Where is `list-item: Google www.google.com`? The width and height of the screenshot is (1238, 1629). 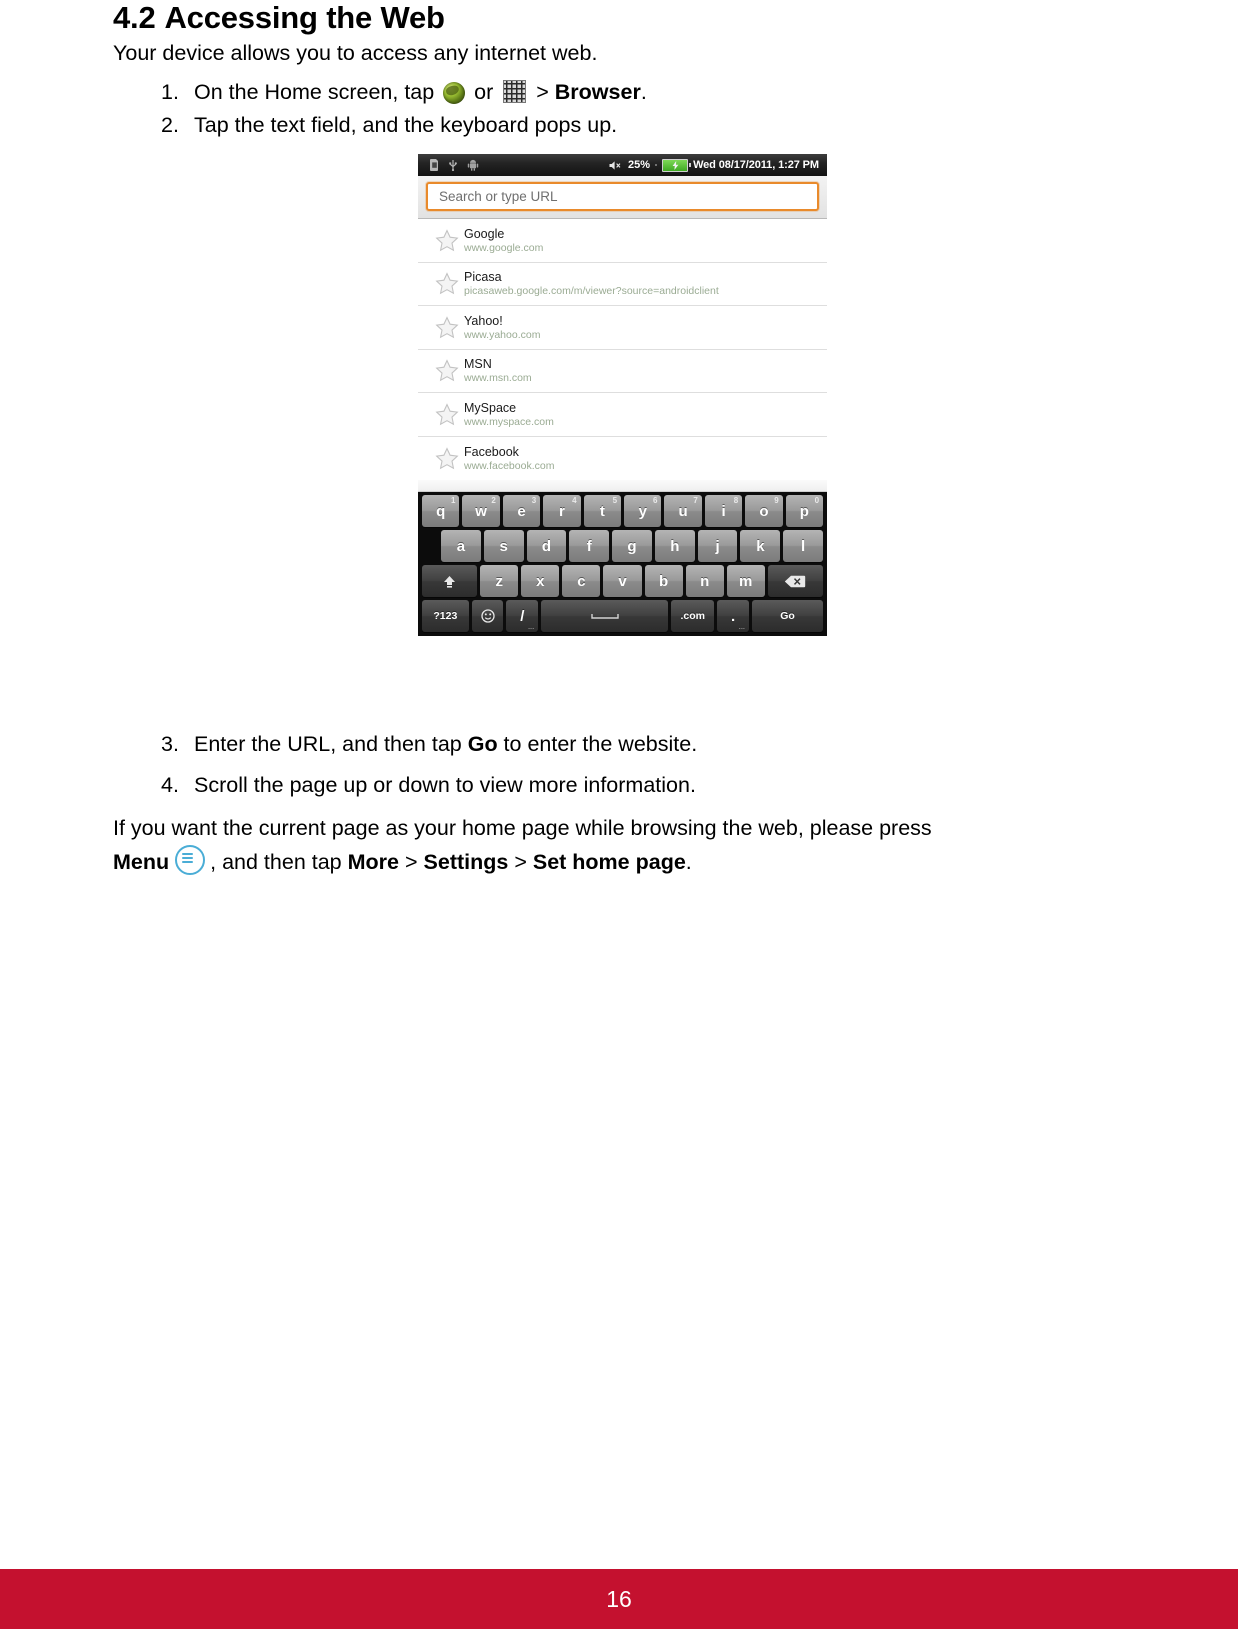
list-item: Google www.google.com is located at coordinates (622, 241).